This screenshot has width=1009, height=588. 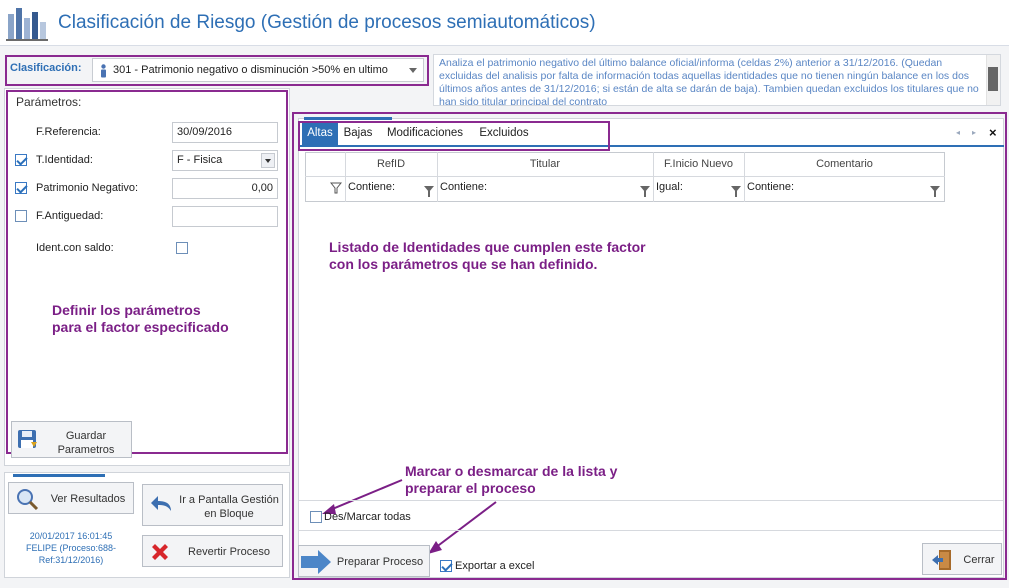 What do you see at coordinates (962, 559) in the screenshot?
I see `close-button: Cerrar` at bounding box center [962, 559].